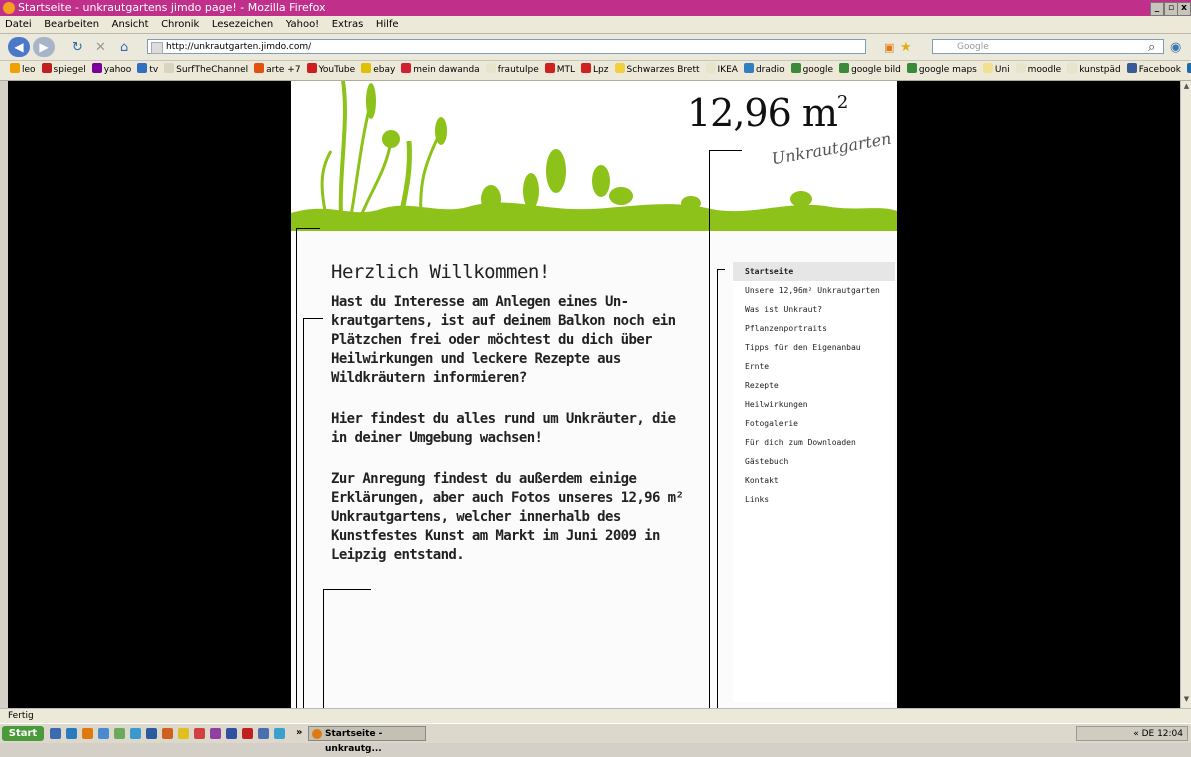 The height and width of the screenshot is (757, 1191). Describe the element at coordinates (279, 733) in the screenshot. I see `quicklaunch-app4-icon` at that location.